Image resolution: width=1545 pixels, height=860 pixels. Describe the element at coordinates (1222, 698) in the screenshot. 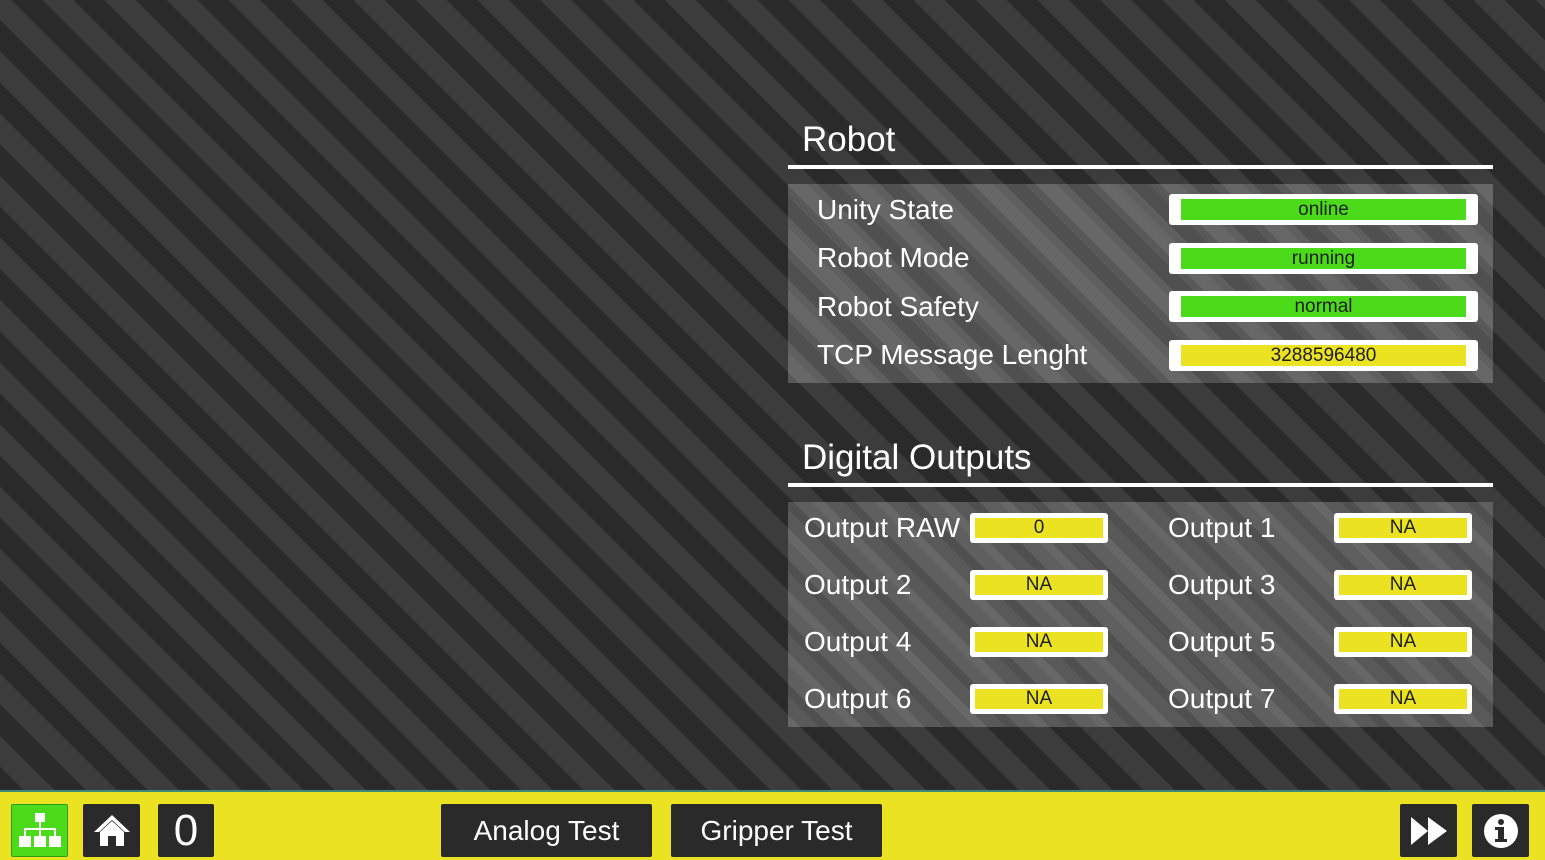

I see `output-7-label: Output 7` at that location.